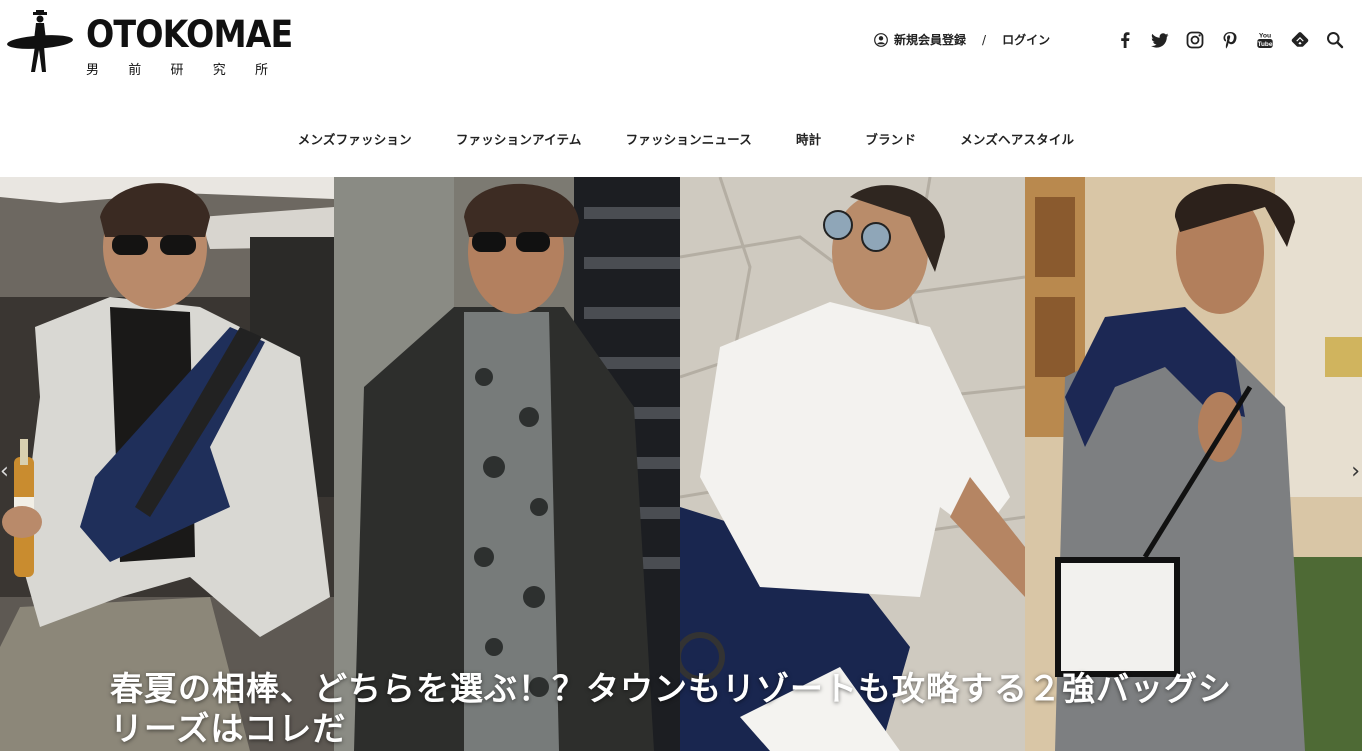  I want to click on instagram-icon, so click(1195, 40).